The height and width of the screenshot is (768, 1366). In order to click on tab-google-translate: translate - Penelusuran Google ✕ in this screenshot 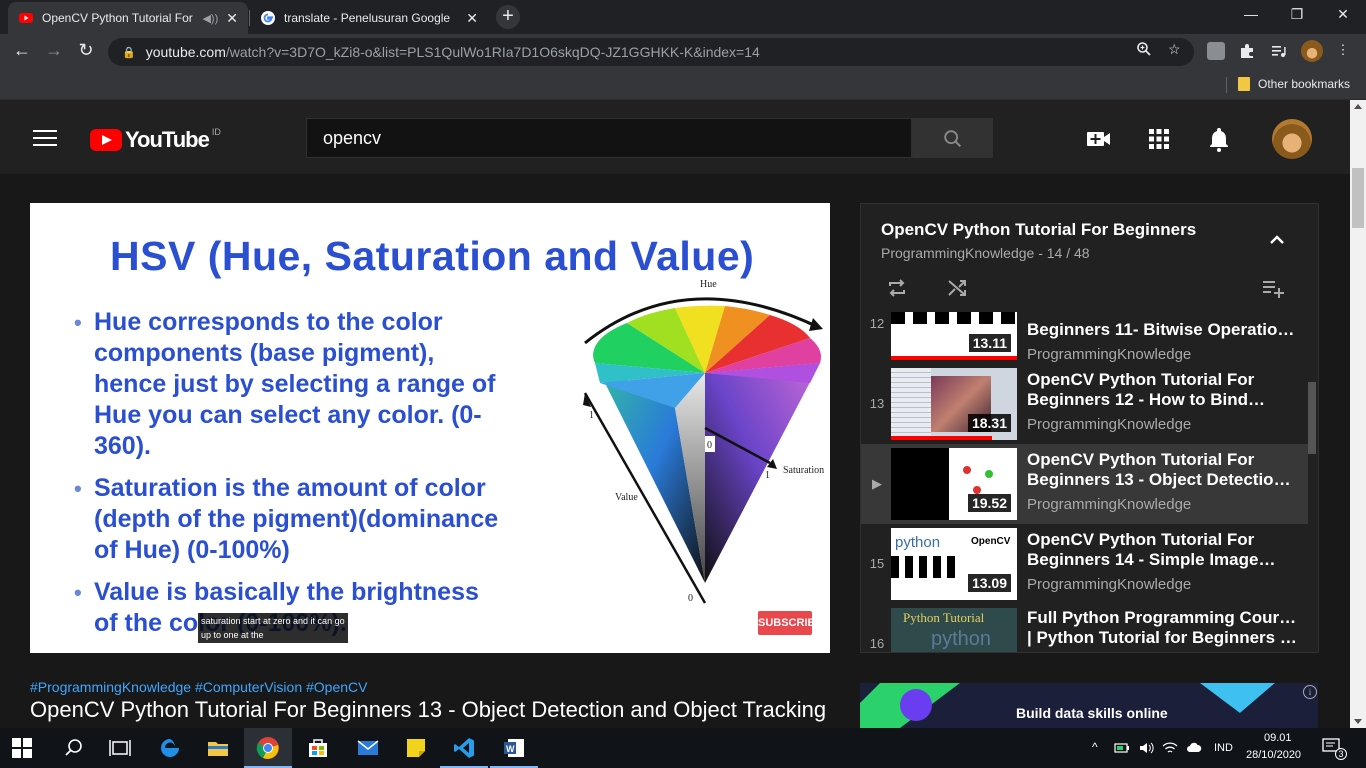, I will do `click(369, 18)`.